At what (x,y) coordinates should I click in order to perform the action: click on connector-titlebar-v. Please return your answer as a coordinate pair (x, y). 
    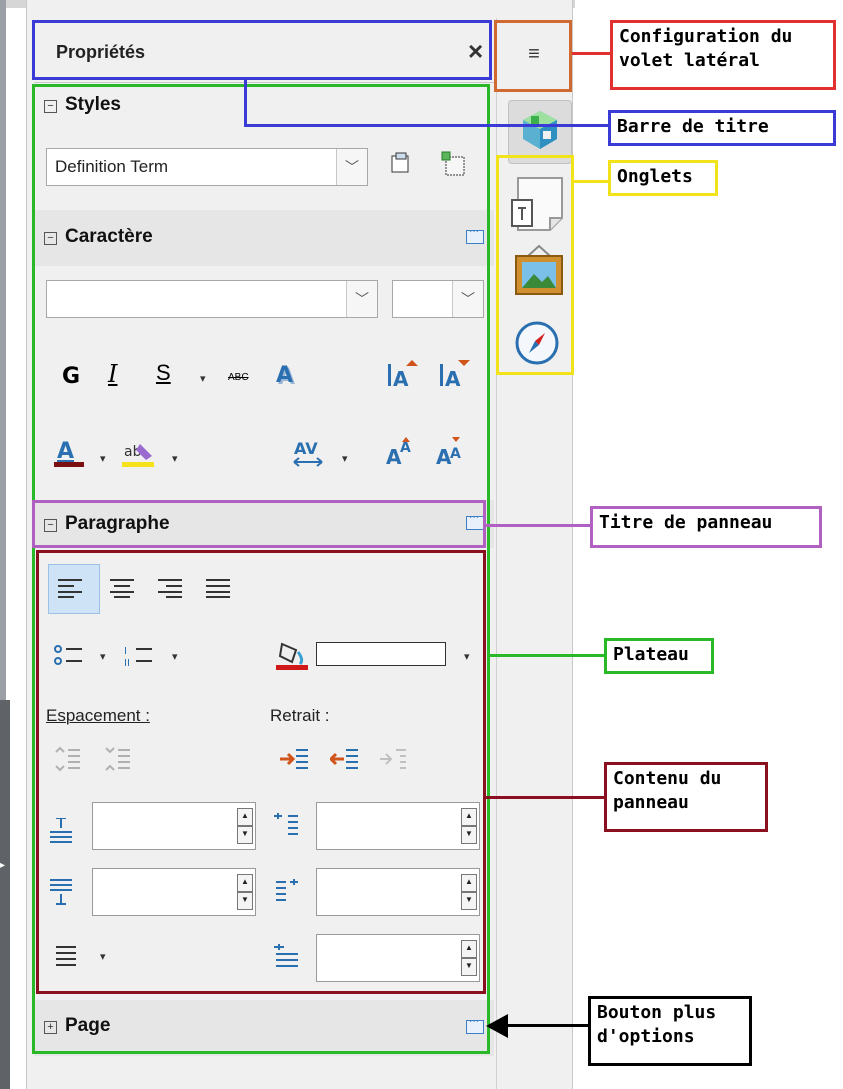
    Looking at the image, I should click on (245, 103).